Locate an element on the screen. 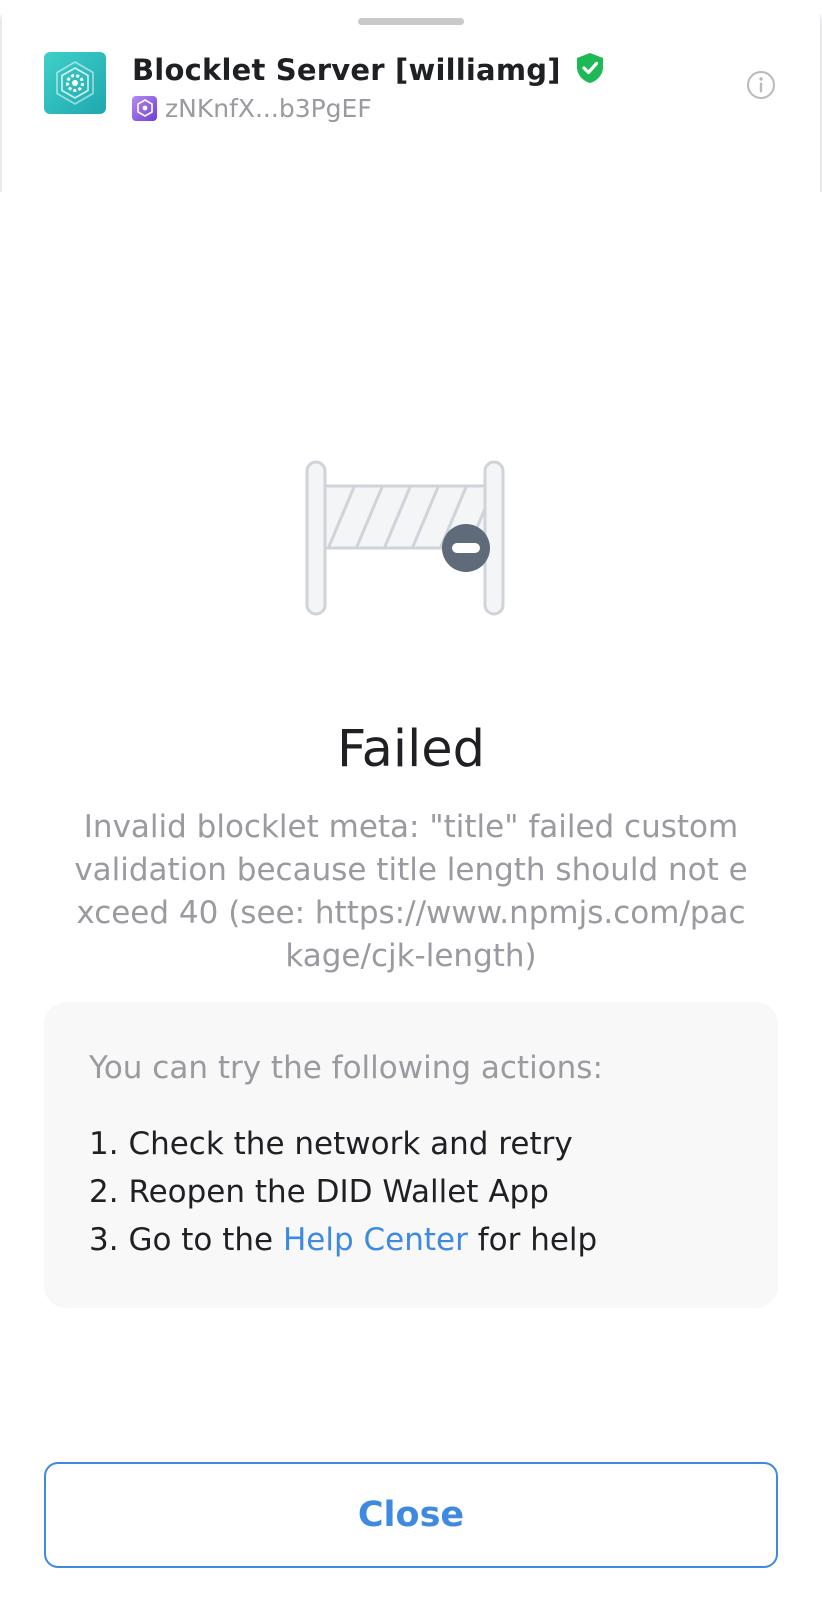 The height and width of the screenshot is (1600, 822). app-title-row: Blocklet Server [williamg] is located at coordinates (368, 70).